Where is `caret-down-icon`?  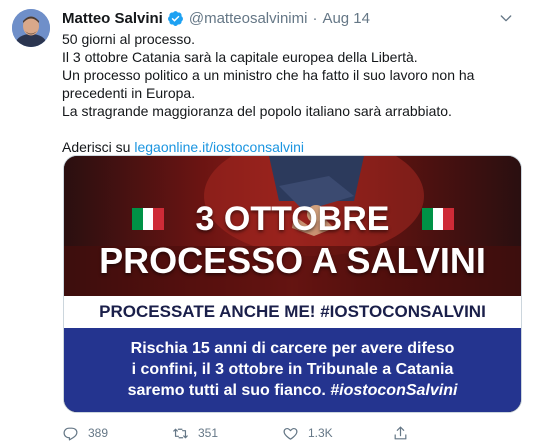
caret-down-icon is located at coordinates (506, 18).